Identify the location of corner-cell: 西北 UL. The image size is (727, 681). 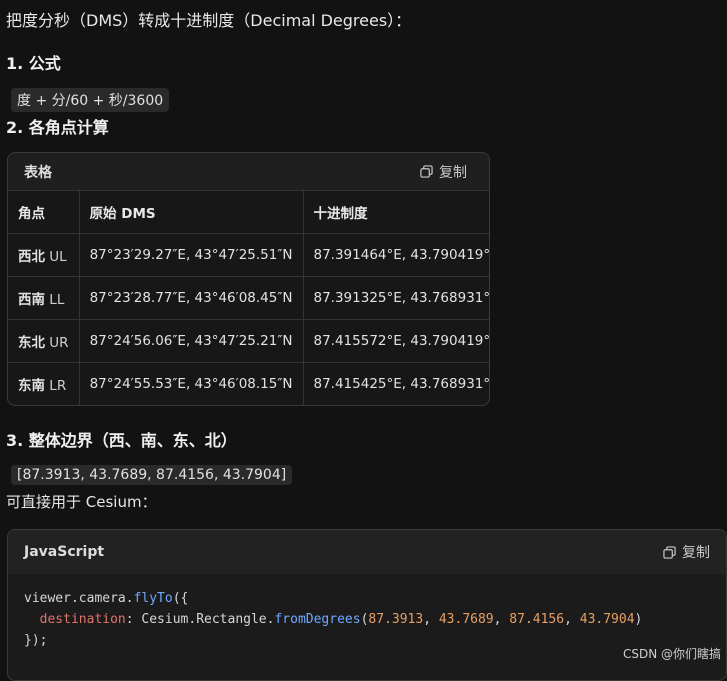
(44, 255).